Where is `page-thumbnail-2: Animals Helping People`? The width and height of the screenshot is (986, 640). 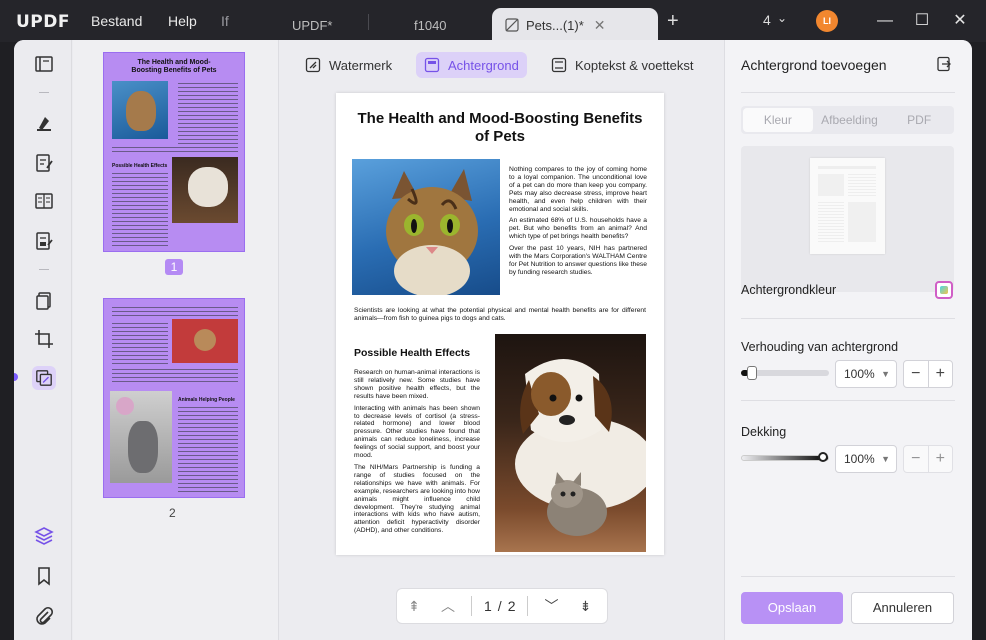
page-thumbnail-2: Animals Helping People is located at coordinates (174, 398).